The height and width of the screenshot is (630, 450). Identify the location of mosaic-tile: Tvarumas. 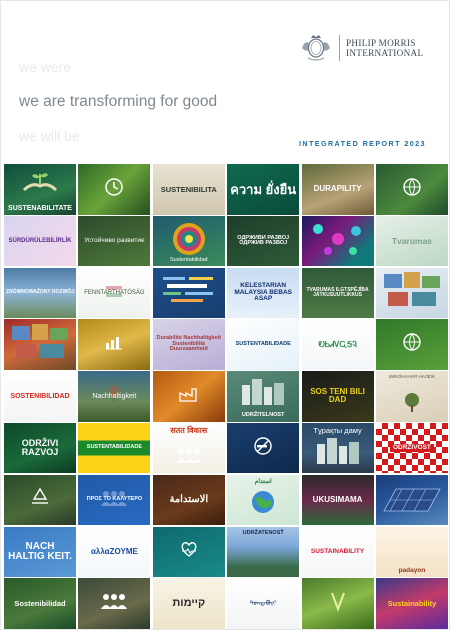
(411, 241).